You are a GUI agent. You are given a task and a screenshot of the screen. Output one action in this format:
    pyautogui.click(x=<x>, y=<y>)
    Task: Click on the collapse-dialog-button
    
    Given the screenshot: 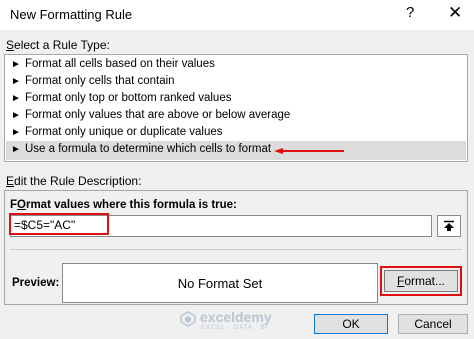 What is the action you would take?
    pyautogui.click(x=449, y=226)
    